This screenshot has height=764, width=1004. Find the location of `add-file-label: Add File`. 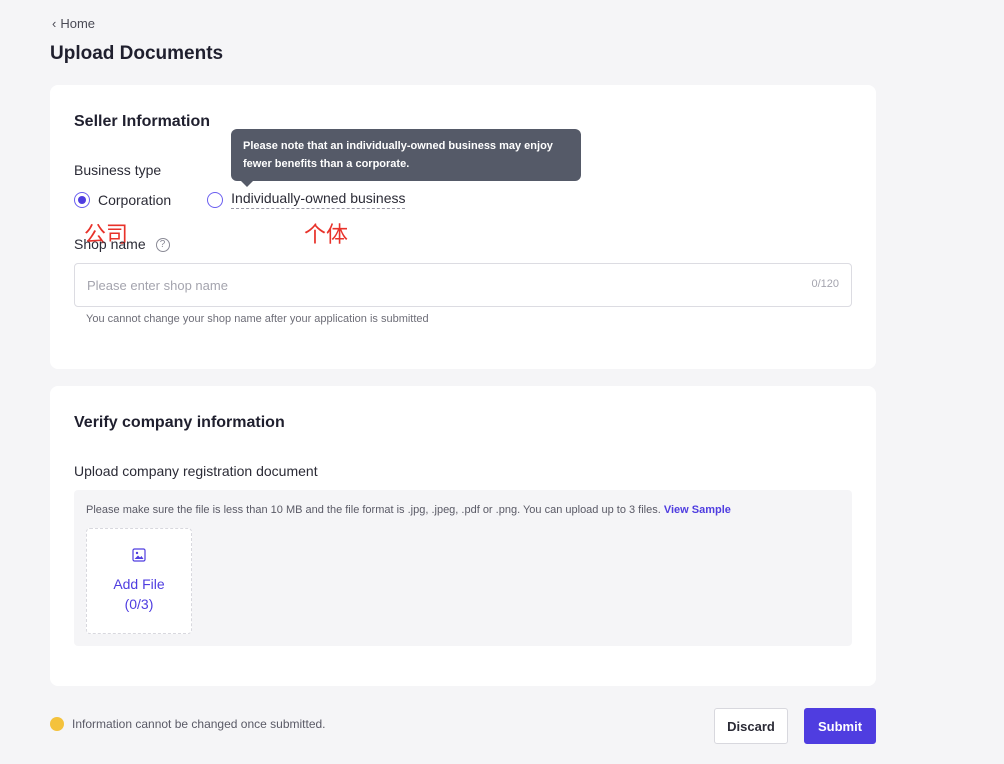

add-file-label: Add File is located at coordinates (139, 584).